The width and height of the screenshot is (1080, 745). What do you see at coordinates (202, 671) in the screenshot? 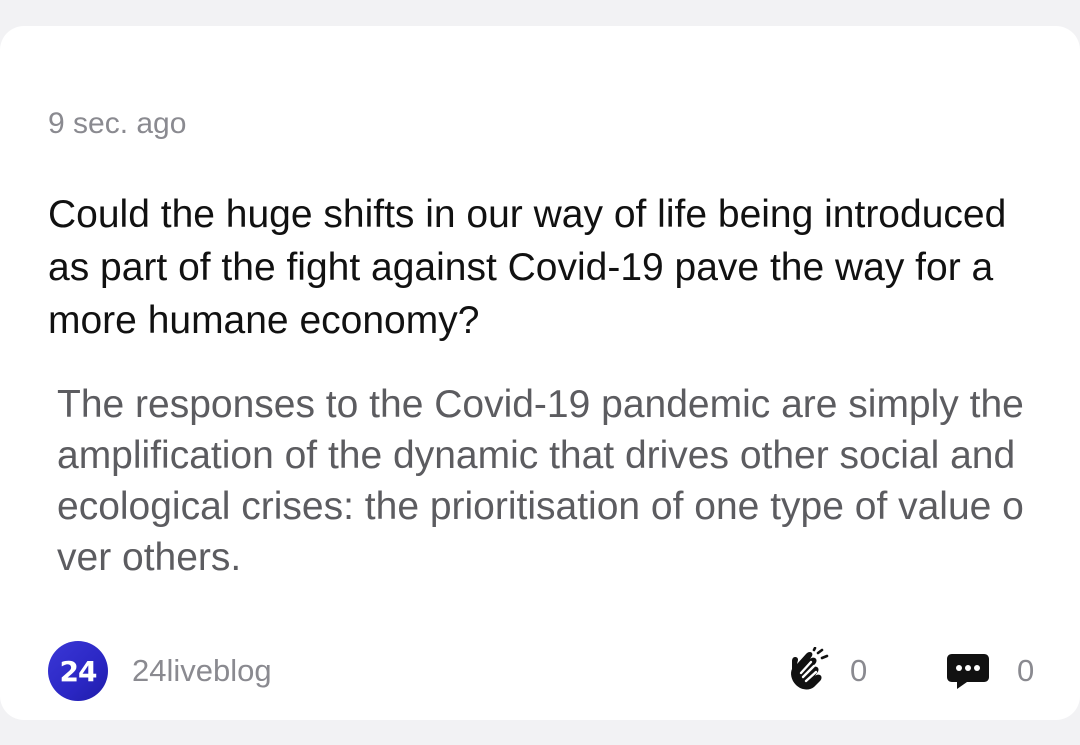
I see `source-name: 24liveblog` at bounding box center [202, 671].